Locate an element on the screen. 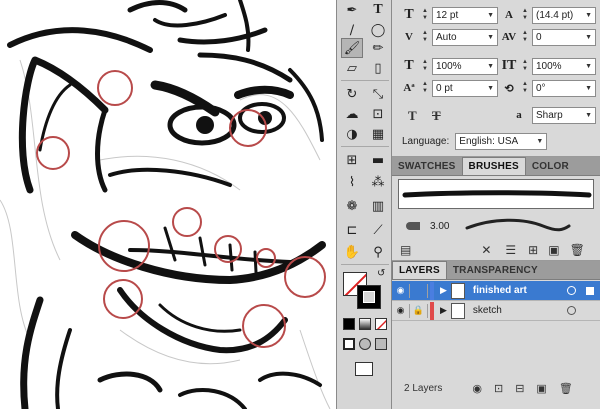 This screenshot has height=409, width=600. anti-aliasing-select: Sharp ▼ is located at coordinates (564, 115).